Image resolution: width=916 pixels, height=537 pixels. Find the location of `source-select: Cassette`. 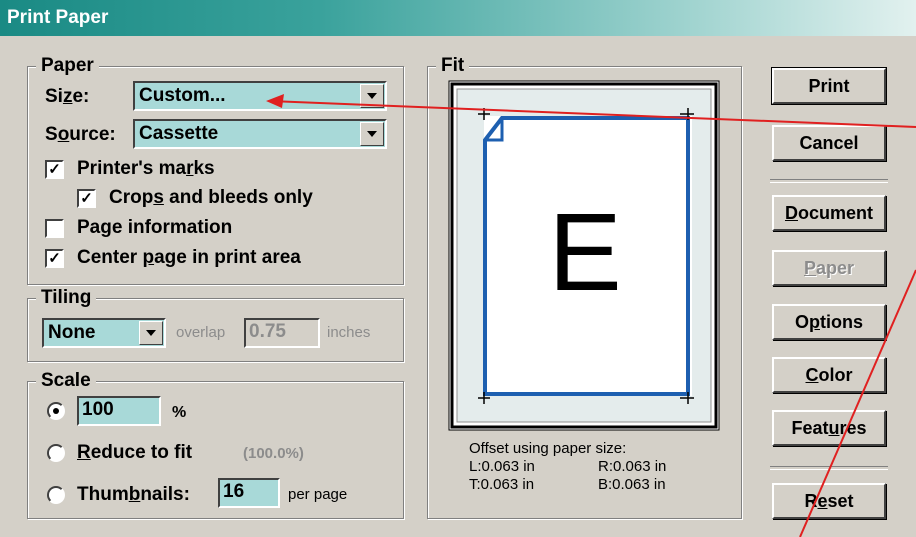

source-select: Cassette is located at coordinates (260, 134).